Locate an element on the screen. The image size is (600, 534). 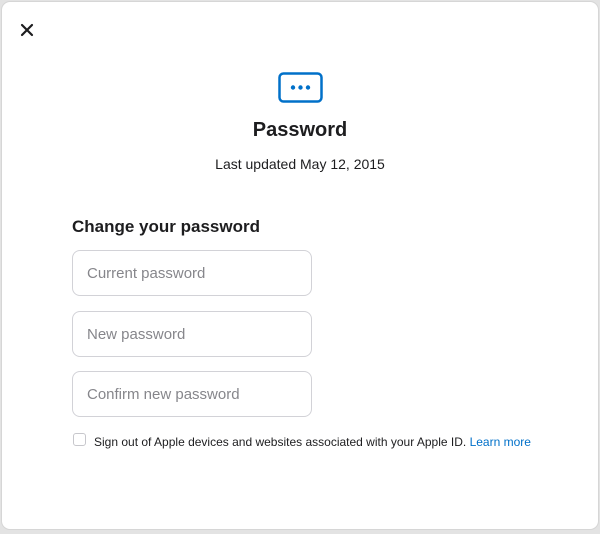
learn-more-link: Learn more is located at coordinates (500, 442).